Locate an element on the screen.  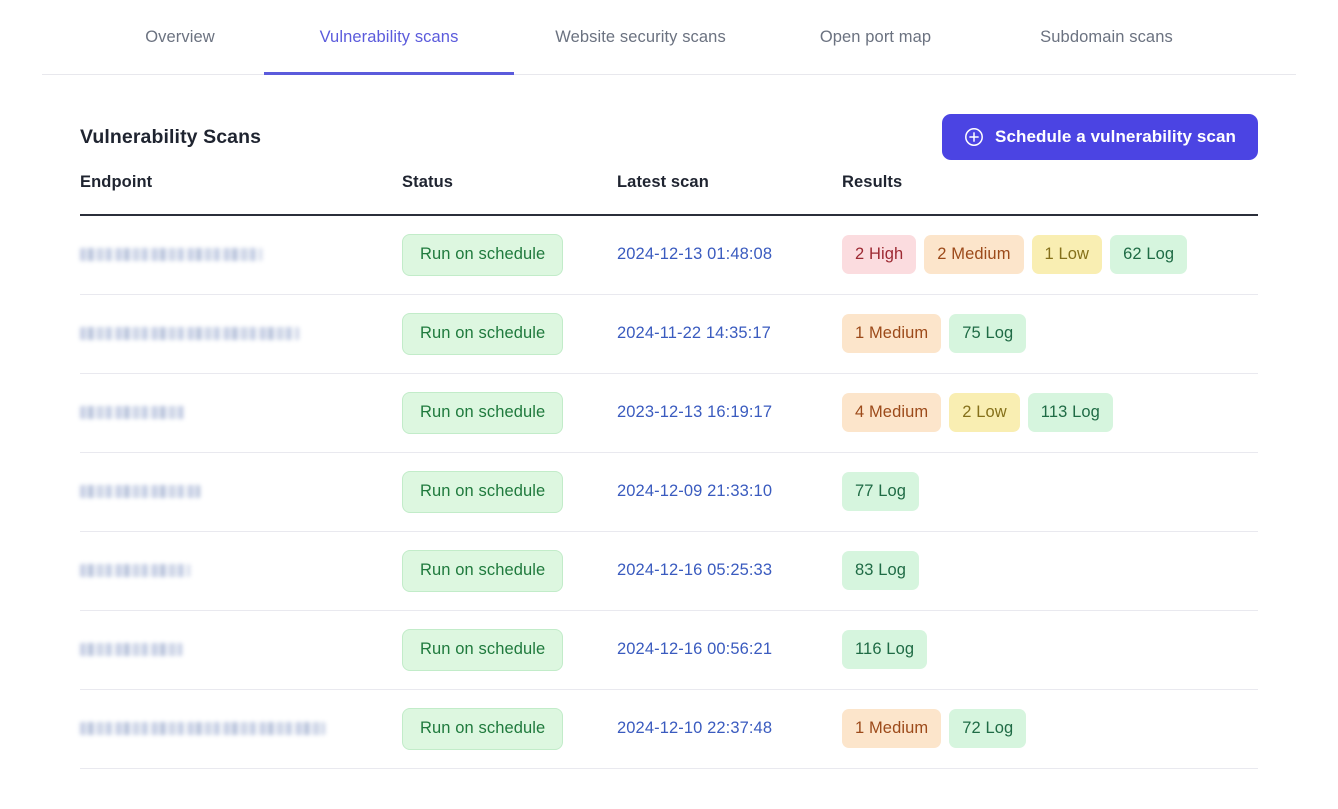
cell-latest-scan: 2024-12-16 05:25:33 is located at coordinates (729, 571).